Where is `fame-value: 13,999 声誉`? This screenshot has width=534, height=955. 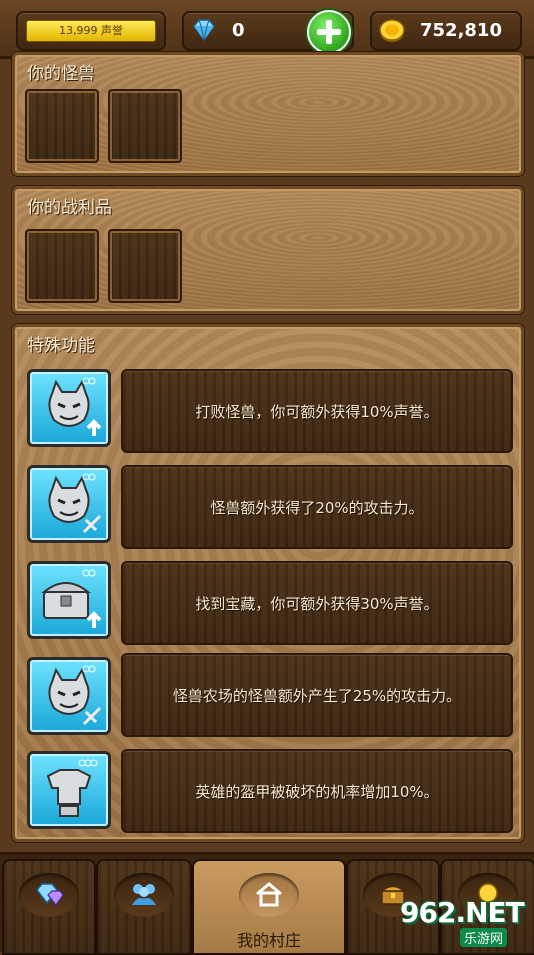 fame-value: 13,999 声誉 is located at coordinates (91, 31).